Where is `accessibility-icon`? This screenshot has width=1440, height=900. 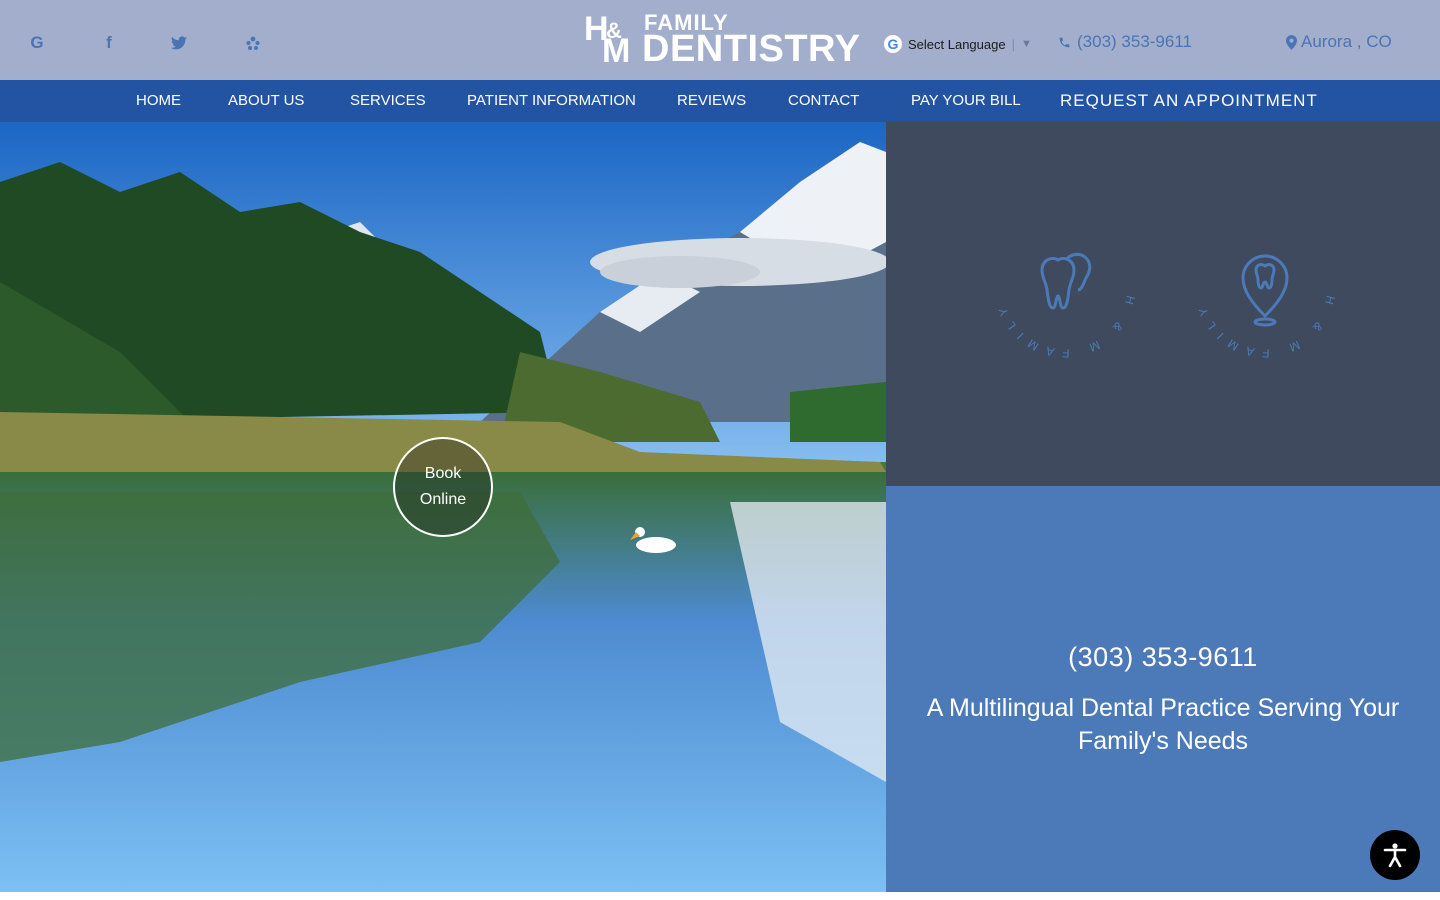 accessibility-icon is located at coordinates (1395, 855).